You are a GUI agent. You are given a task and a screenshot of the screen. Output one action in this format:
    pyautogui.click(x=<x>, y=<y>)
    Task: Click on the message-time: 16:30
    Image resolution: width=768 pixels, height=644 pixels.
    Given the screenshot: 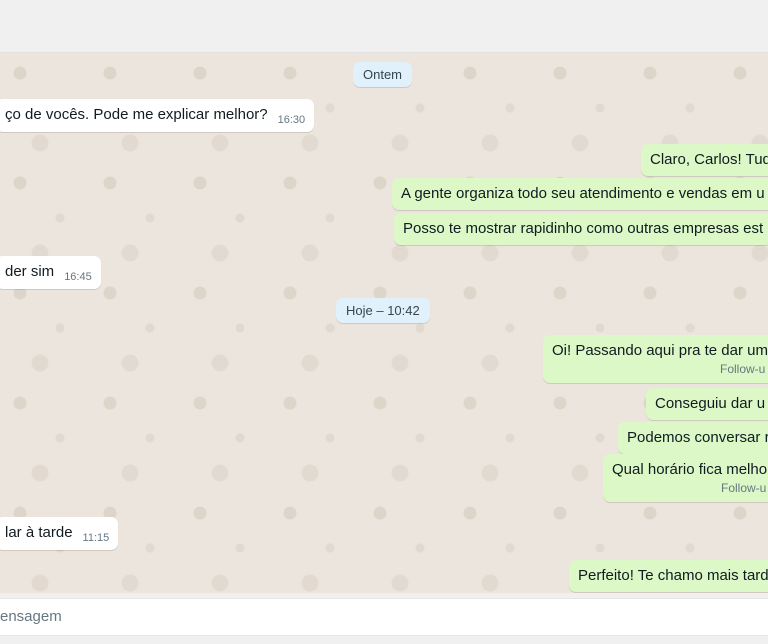 What is the action you would take?
    pyautogui.click(x=291, y=120)
    